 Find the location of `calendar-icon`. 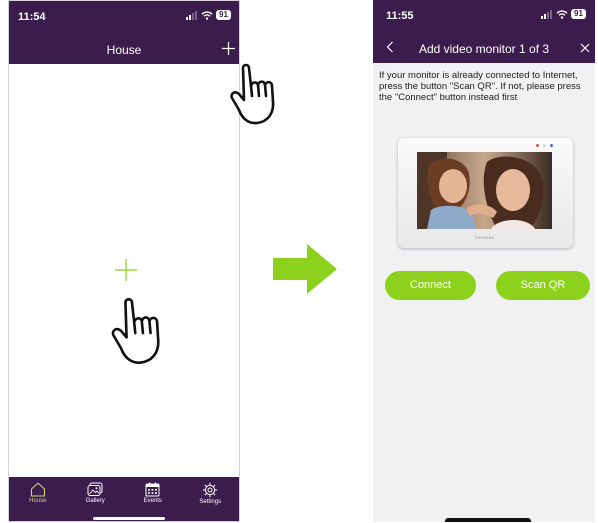

calendar-icon is located at coordinates (152, 489).